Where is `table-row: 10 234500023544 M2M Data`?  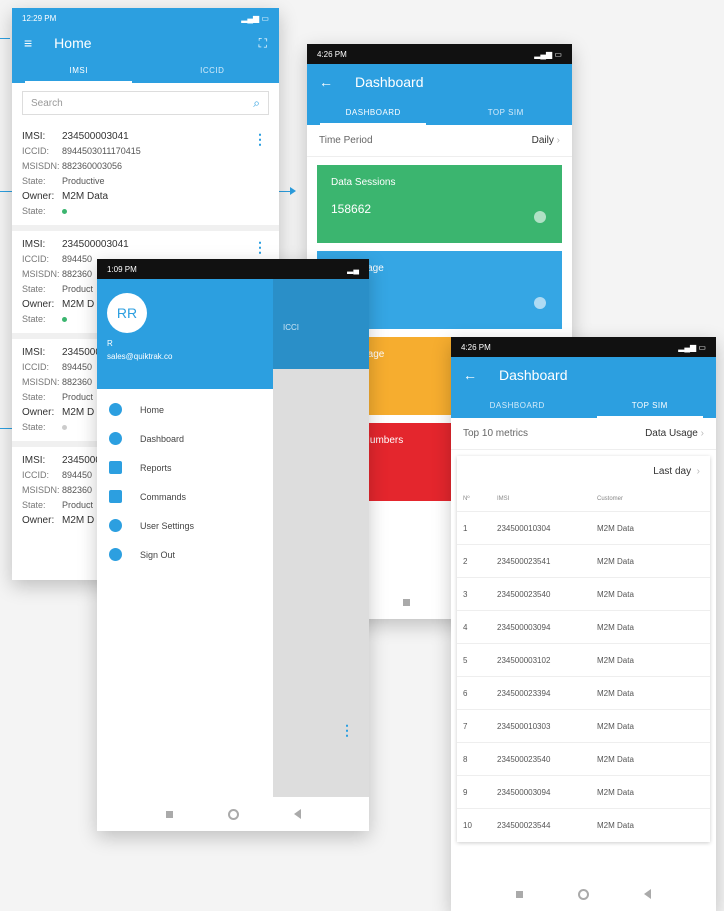
table-row: 10 234500023544 M2M Data is located at coordinates (583, 825).